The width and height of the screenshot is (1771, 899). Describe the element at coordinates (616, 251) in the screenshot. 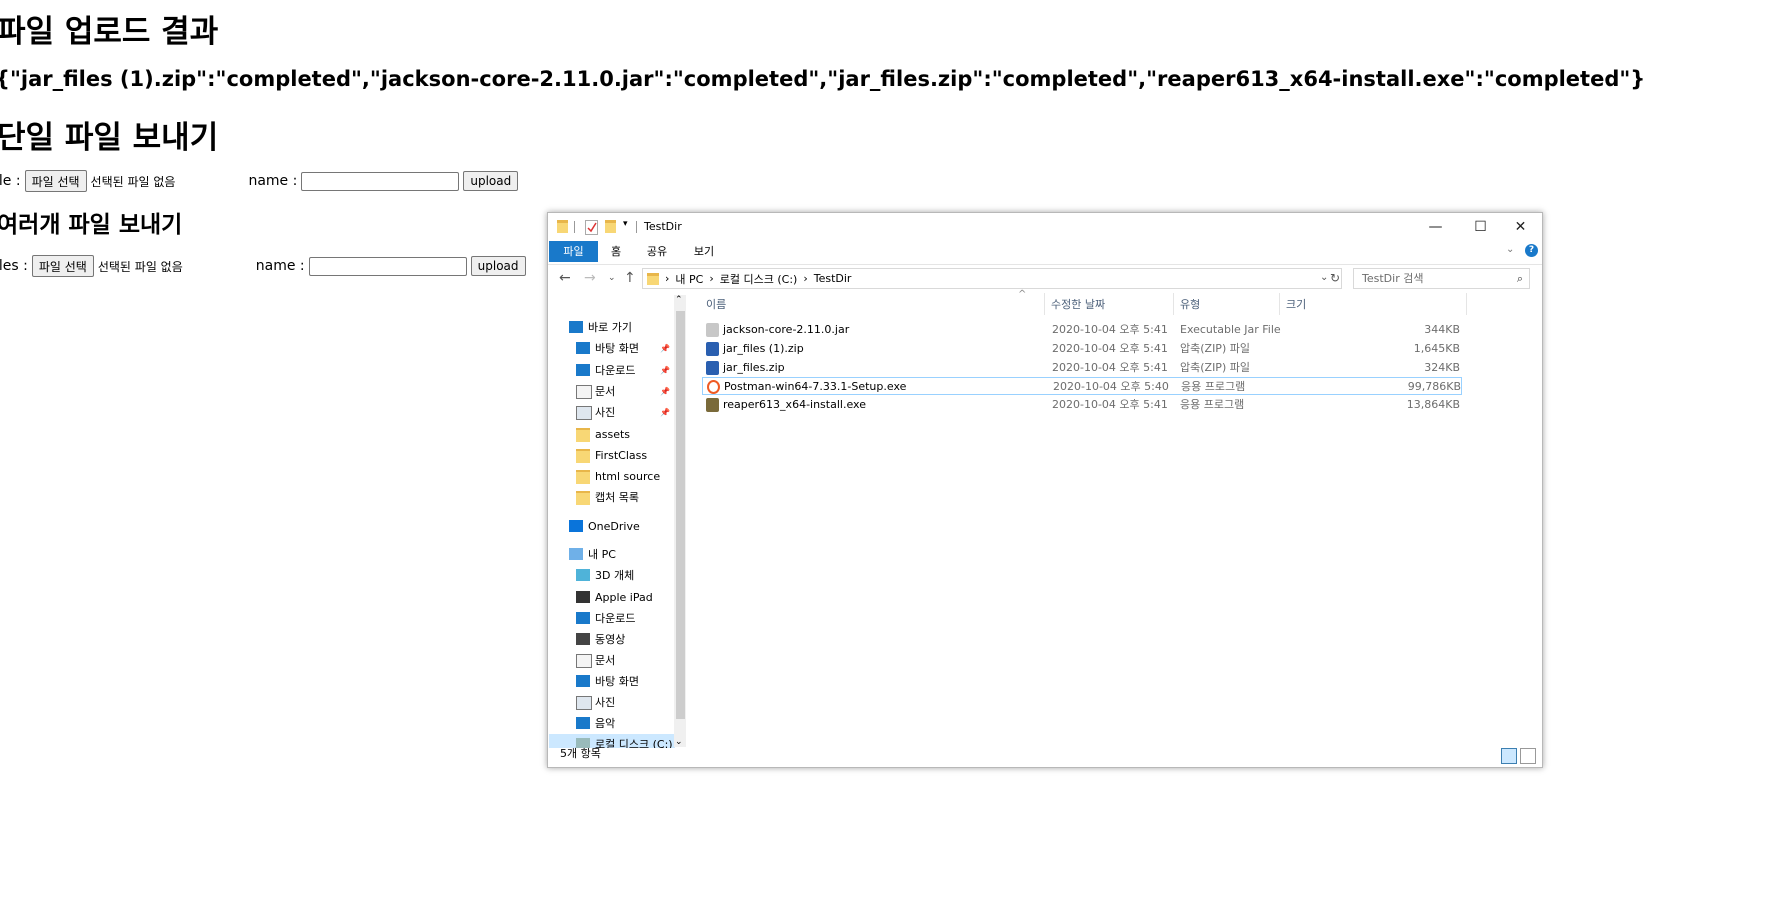

I see `tab-home: 홈` at that location.